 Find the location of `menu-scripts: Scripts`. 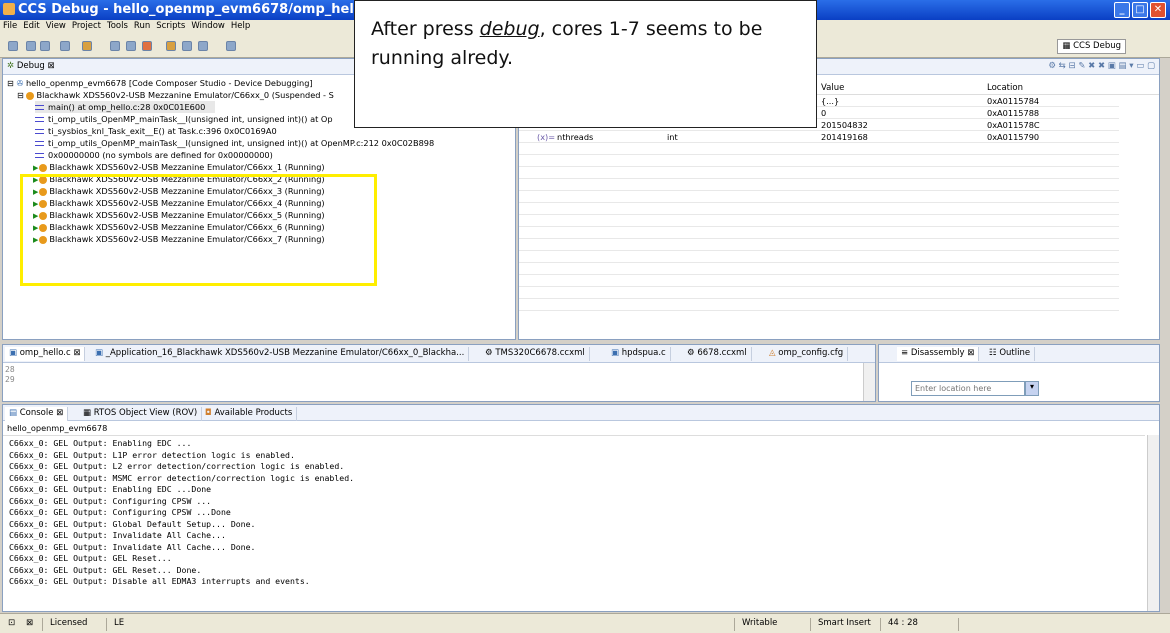

menu-scripts: Scripts is located at coordinates (170, 26).